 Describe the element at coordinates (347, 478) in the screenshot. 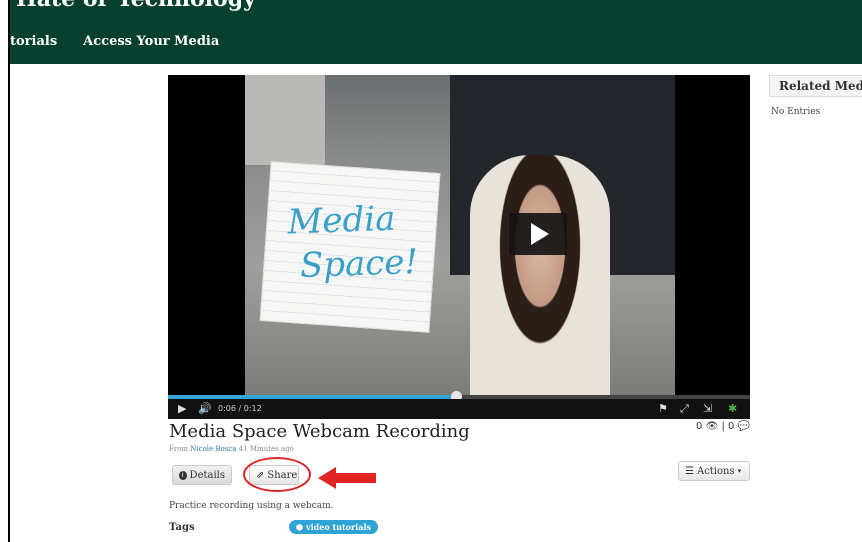

I see `red-arrow-annotation` at that location.